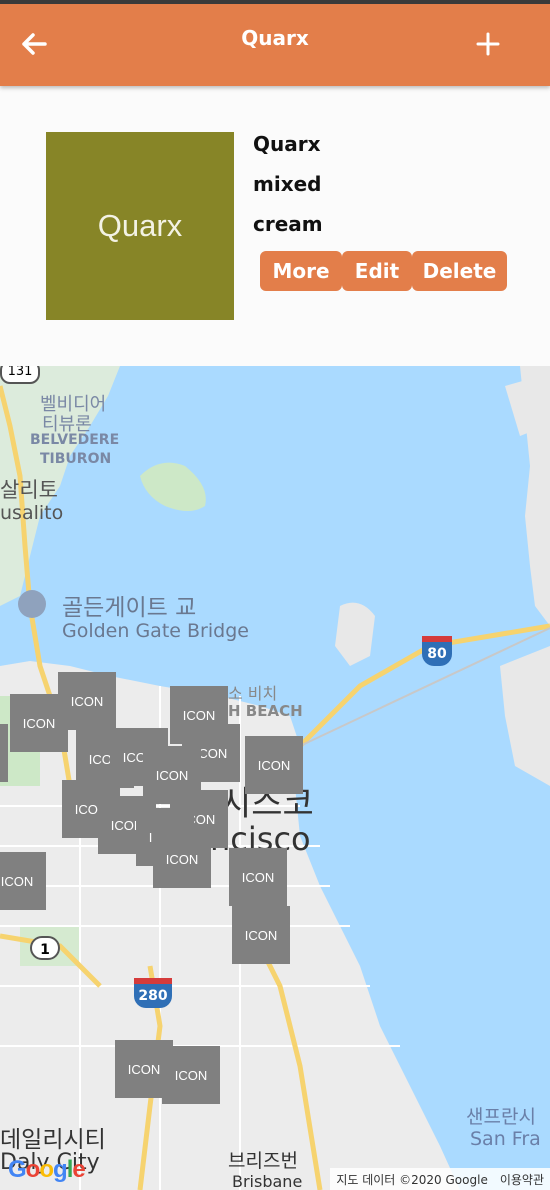 The height and width of the screenshot is (1190, 550). I want to click on label-daly-city-ko: 데일리시티, so click(53, 1140).